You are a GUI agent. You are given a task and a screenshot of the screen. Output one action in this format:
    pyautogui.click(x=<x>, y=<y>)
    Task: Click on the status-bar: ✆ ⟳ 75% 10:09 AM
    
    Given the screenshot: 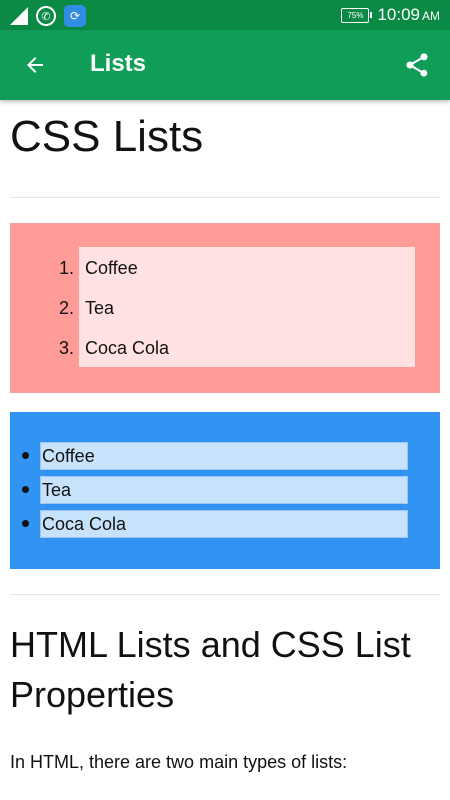 What is the action you would take?
    pyautogui.click(x=225, y=15)
    